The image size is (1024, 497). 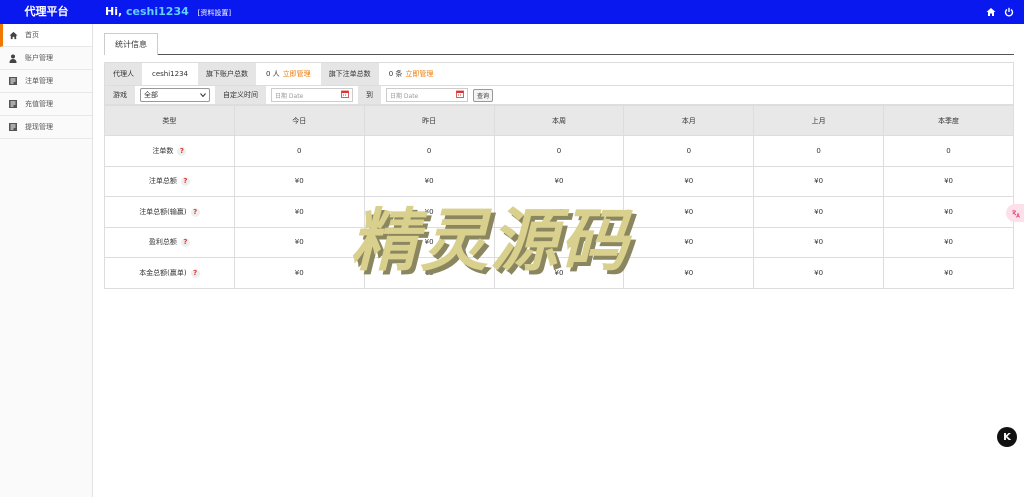 I want to click on sidebar-item-recharge: 充值管理, so click(x=46, y=104).